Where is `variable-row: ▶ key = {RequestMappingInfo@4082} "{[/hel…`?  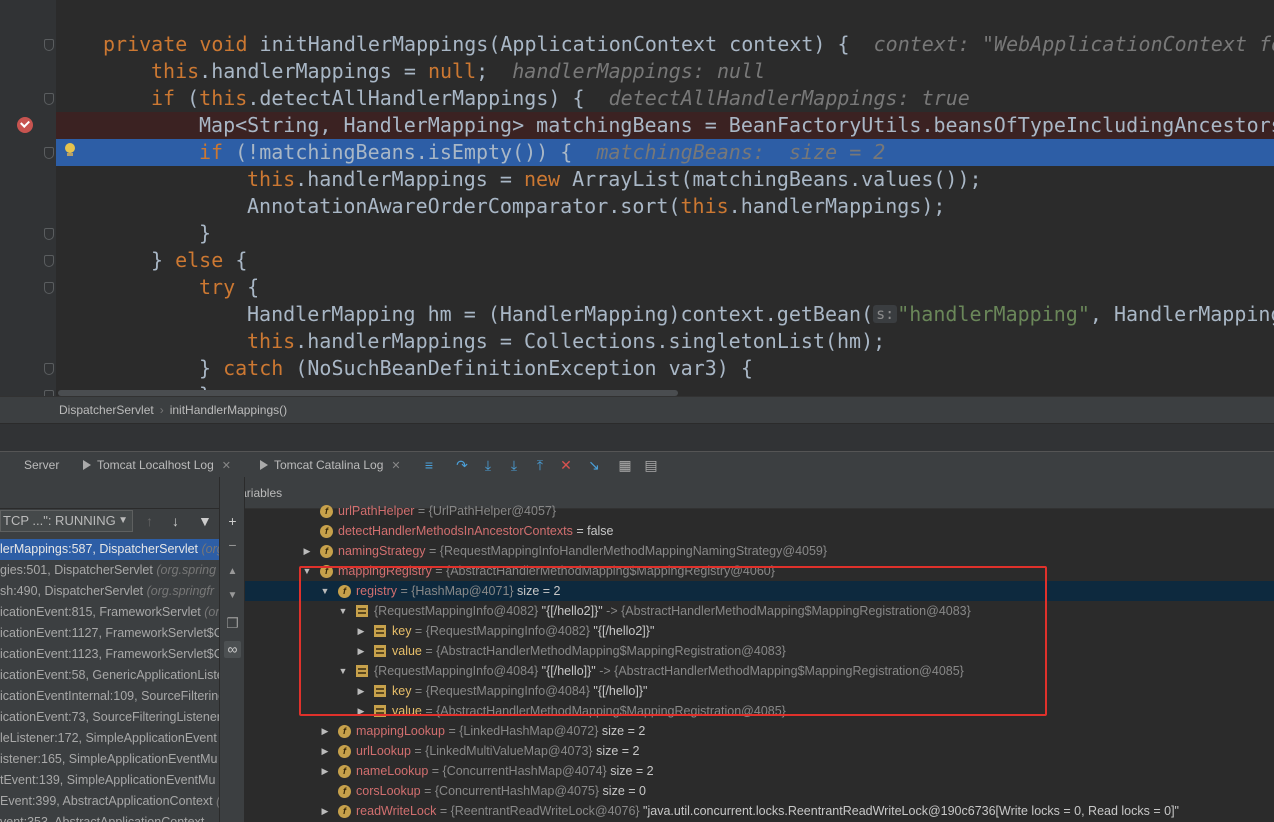
variable-row: ▶ key = {RequestMappingInfo@4082} "{[/hel… is located at coordinates (759, 631).